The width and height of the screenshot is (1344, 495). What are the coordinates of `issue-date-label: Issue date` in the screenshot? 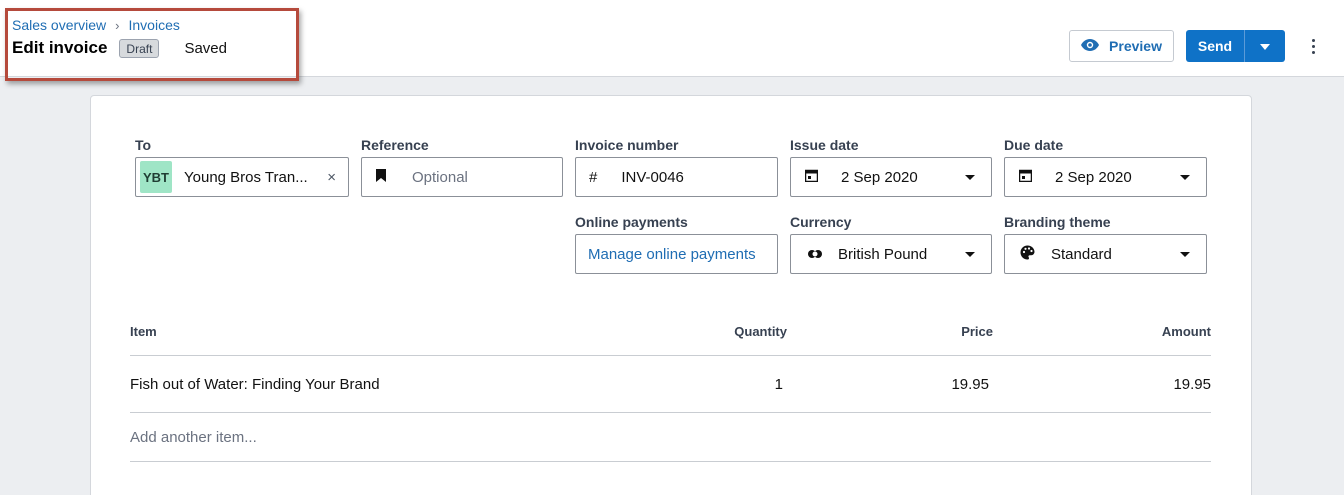 It's located at (824, 145).